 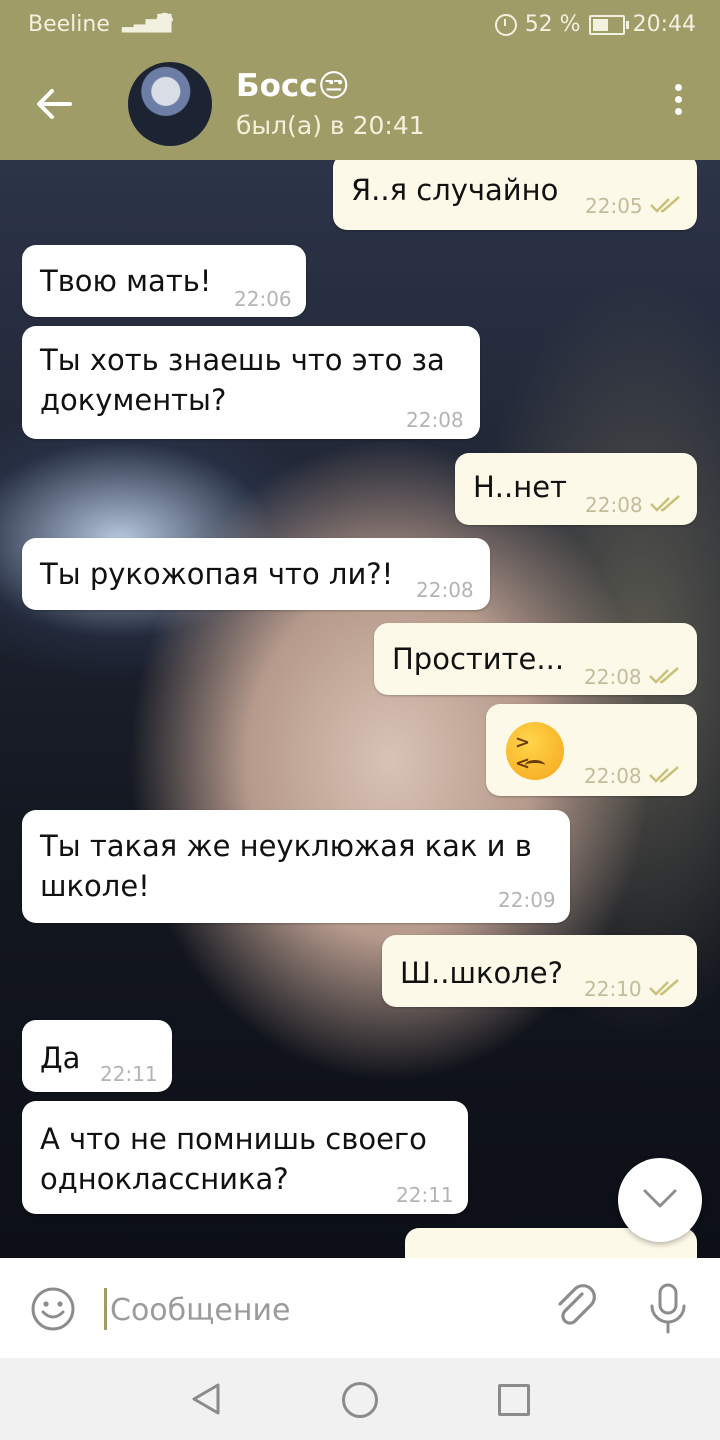 I want to click on message-bubble-outgoing: 22:08, so click(x=591, y=750).